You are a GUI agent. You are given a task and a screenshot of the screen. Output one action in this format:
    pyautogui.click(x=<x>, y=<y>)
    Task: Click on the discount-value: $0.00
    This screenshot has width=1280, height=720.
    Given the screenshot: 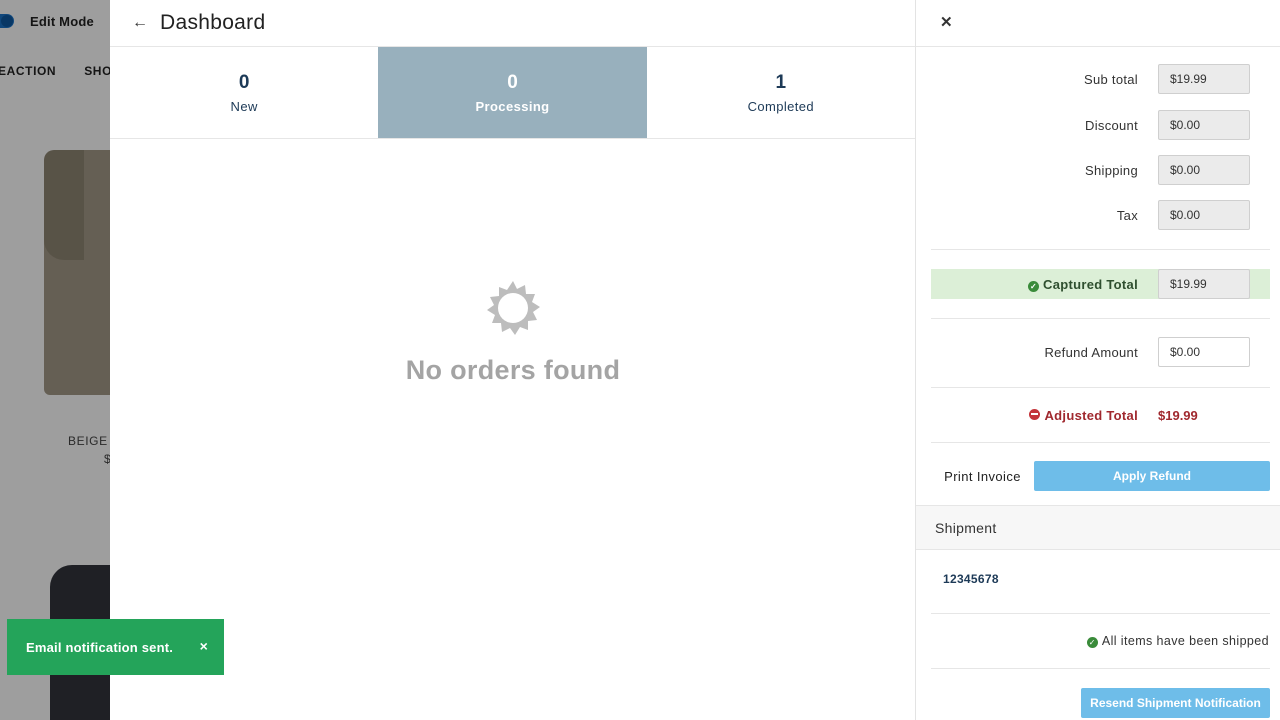 What is the action you would take?
    pyautogui.click(x=1204, y=125)
    